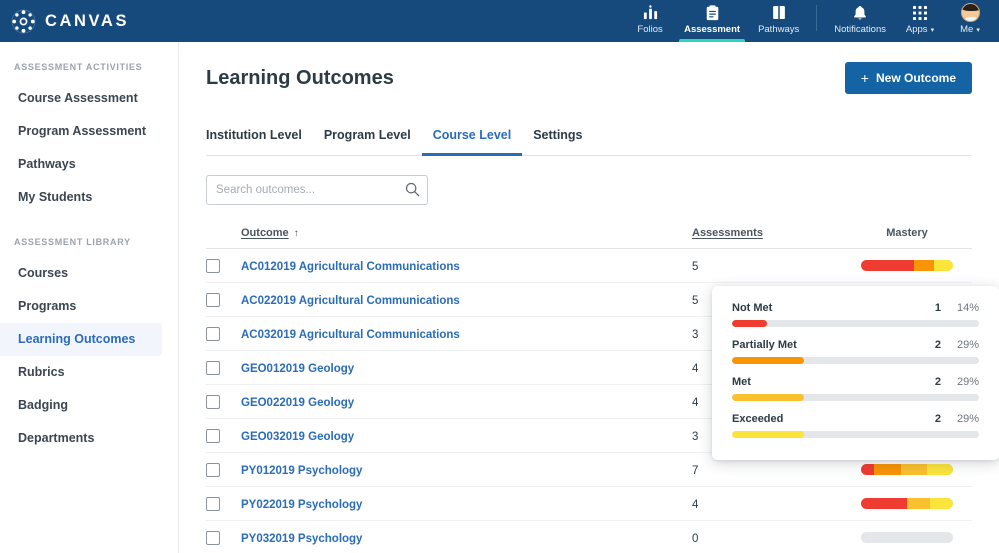 The image size is (999, 553). I want to click on tab-course-level: Course Level, so click(472, 138).